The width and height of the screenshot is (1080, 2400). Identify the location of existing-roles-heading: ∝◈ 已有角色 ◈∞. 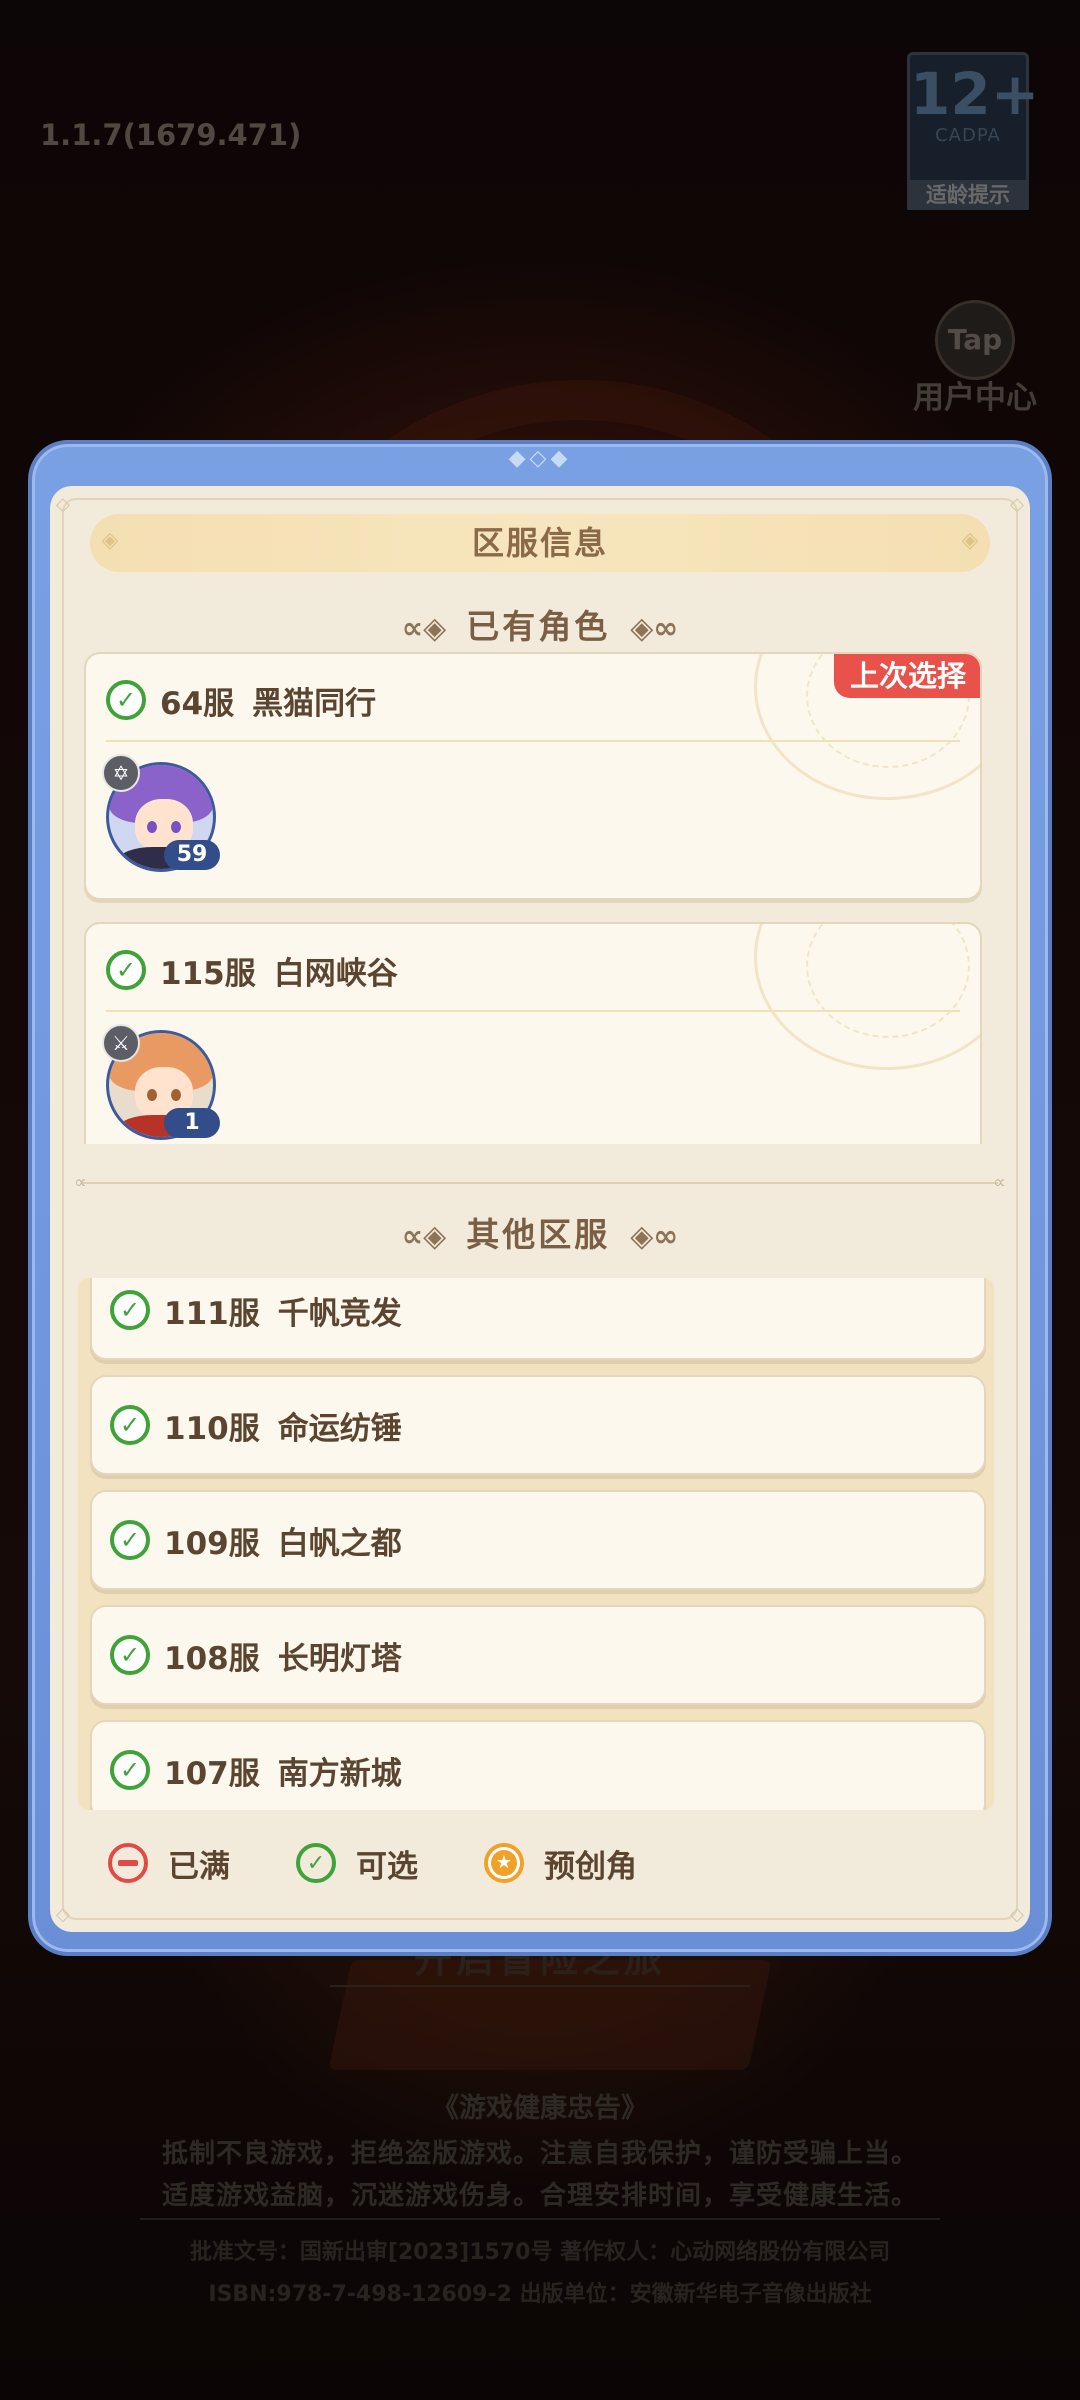
(540, 624).